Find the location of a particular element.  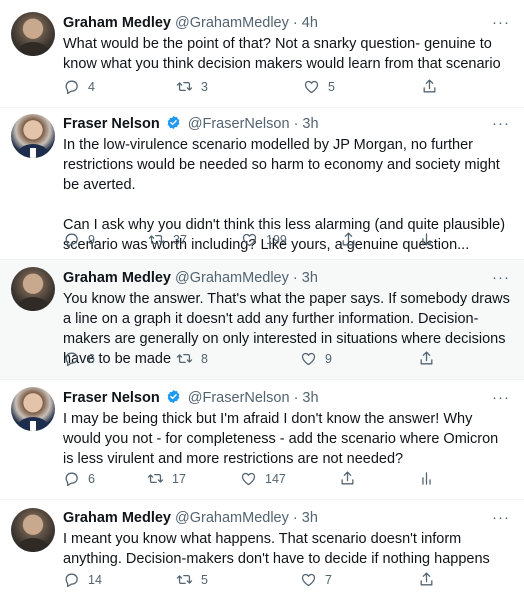

like-button: 147 is located at coordinates (263, 478).